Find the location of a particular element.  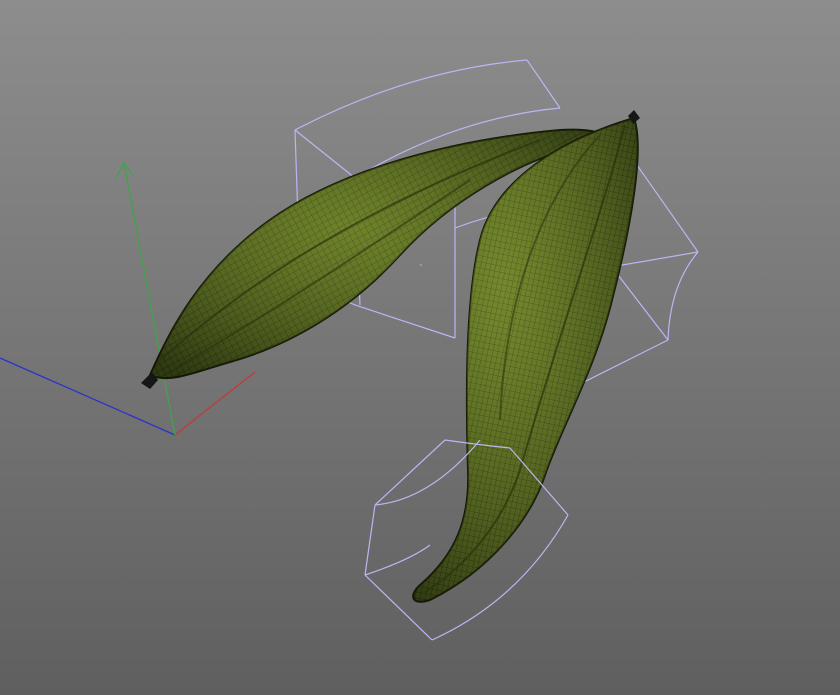

pivot-point is located at coordinates (421, 265).